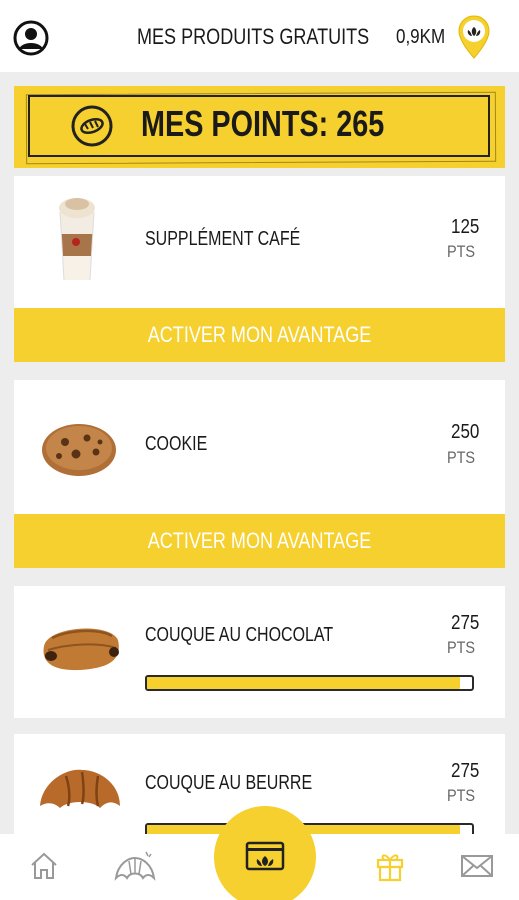 Image resolution: width=519 pixels, height=900 pixels. I want to click on points-progress-bar, so click(309, 683).